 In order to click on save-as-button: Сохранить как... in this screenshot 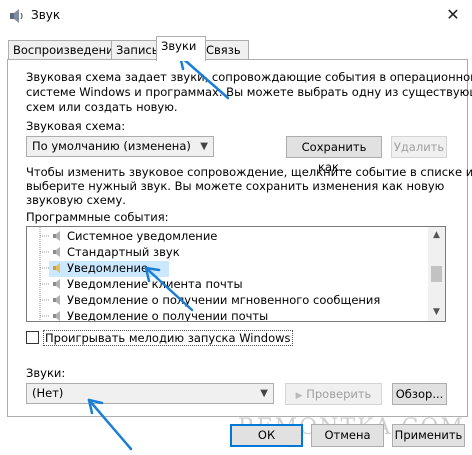, I will do `click(334, 155)`.